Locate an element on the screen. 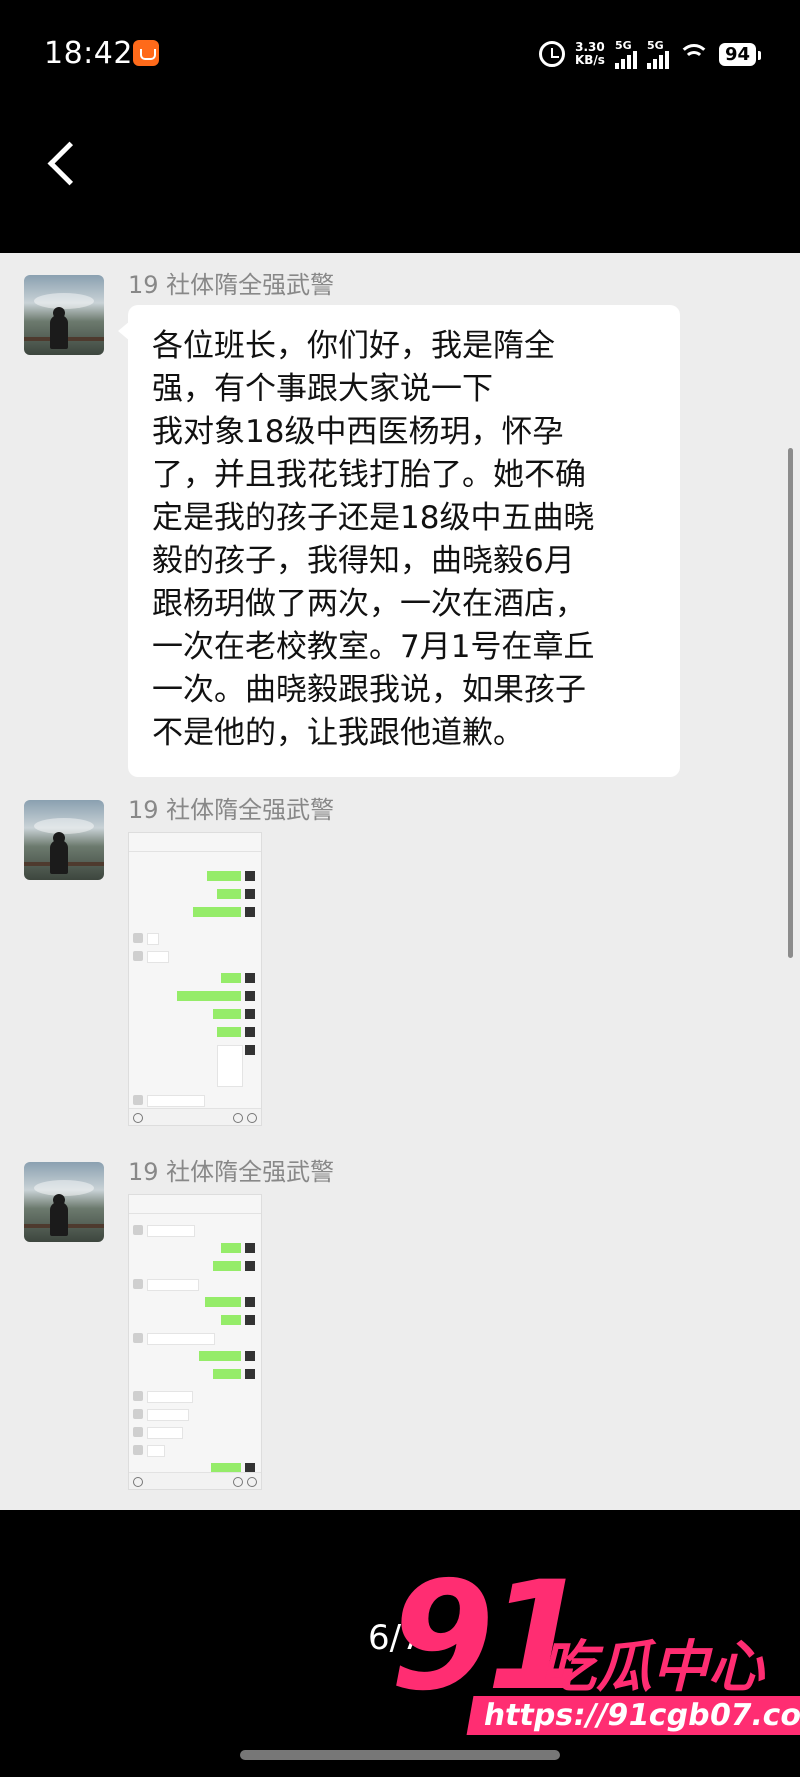 Image resolution: width=800 pixels, height=1777 pixels. top-bar is located at coordinates (400, 181).